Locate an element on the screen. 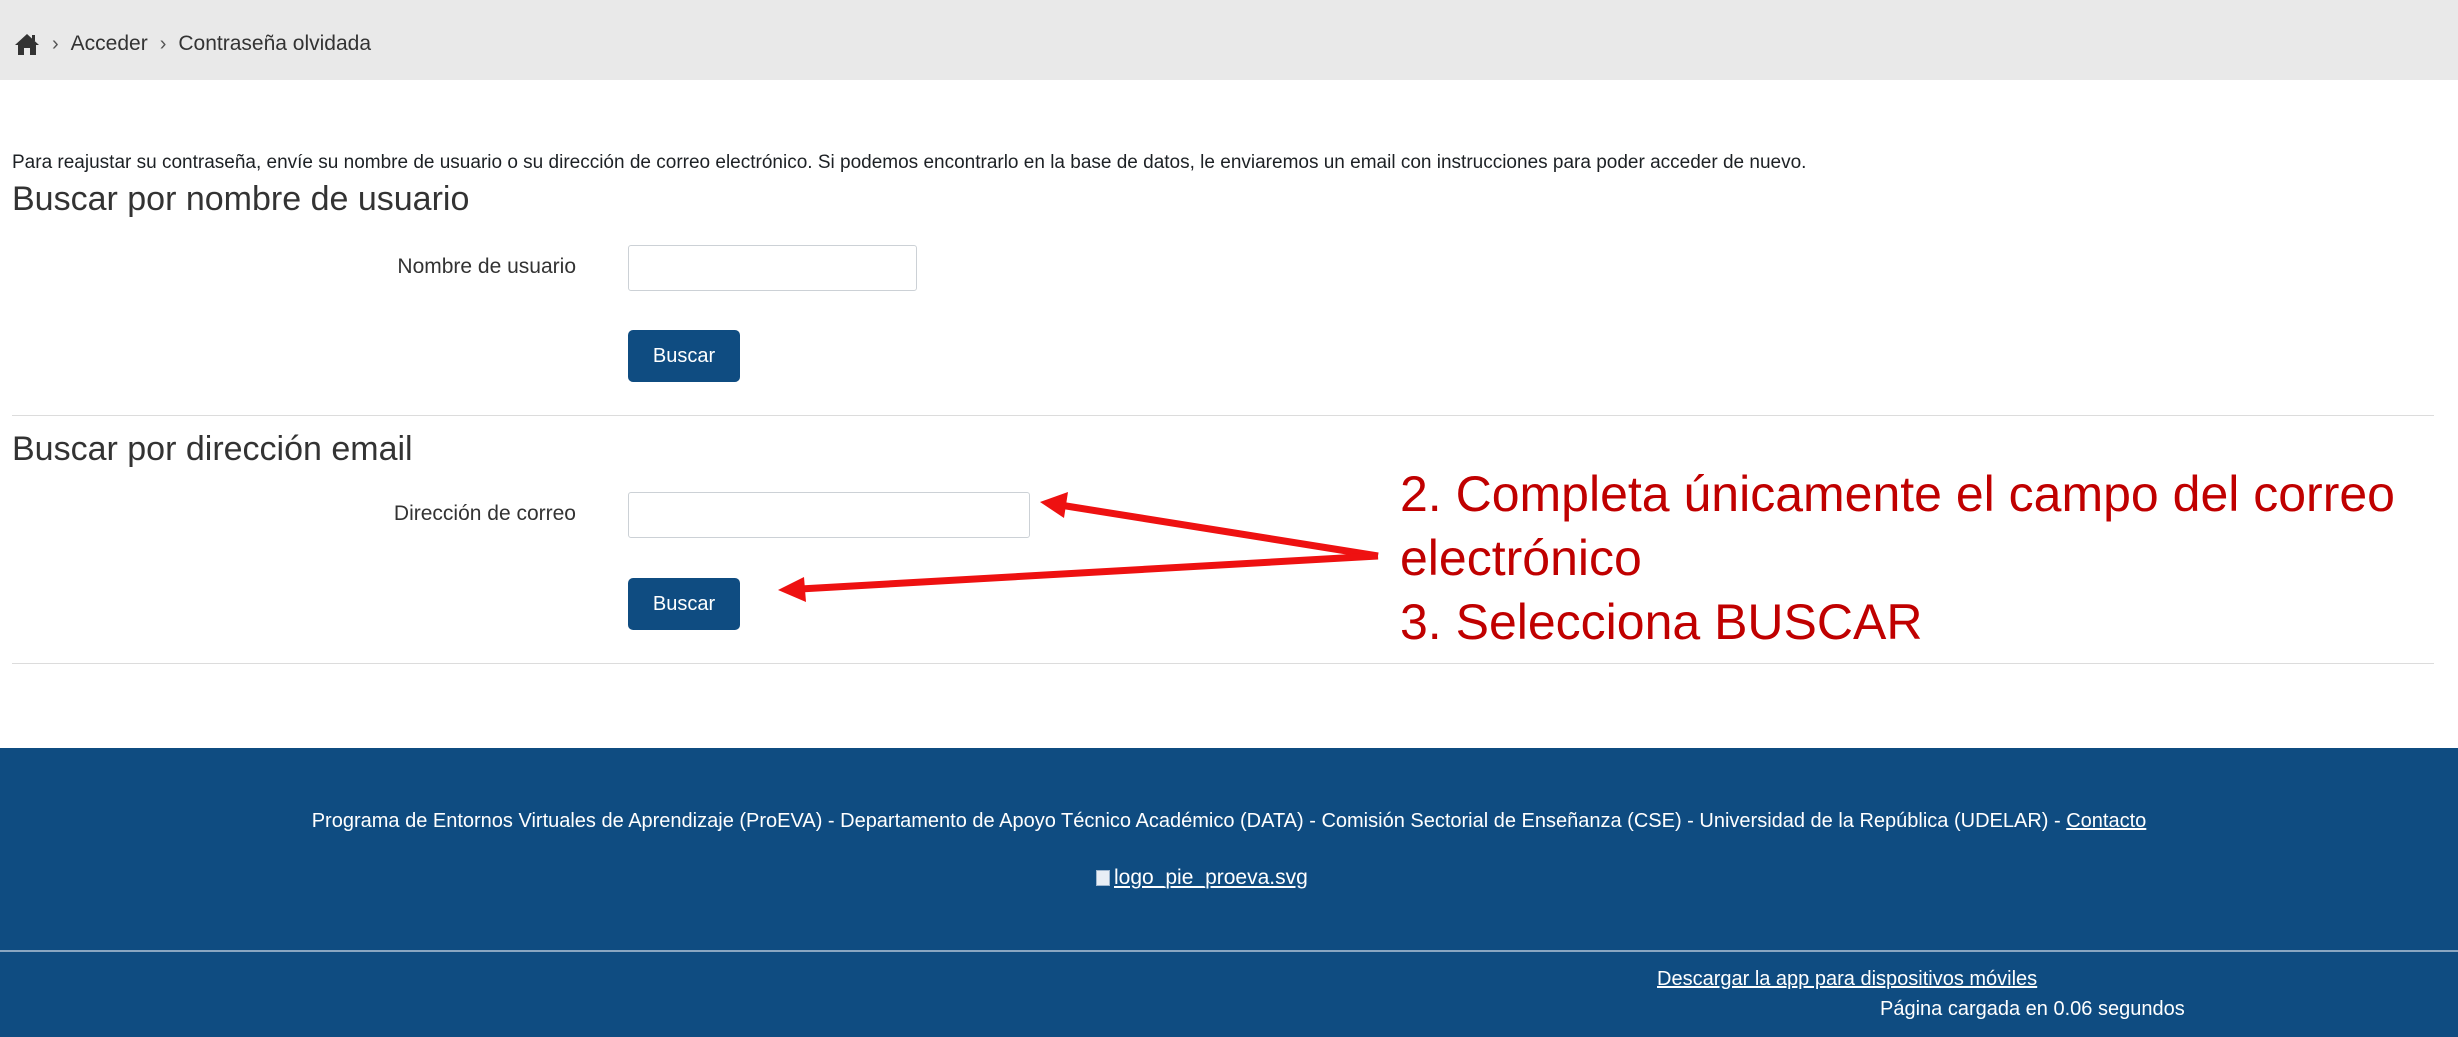  breadcrumb-bar: › Acceder › Contraseña olvidada is located at coordinates (1229, 40).